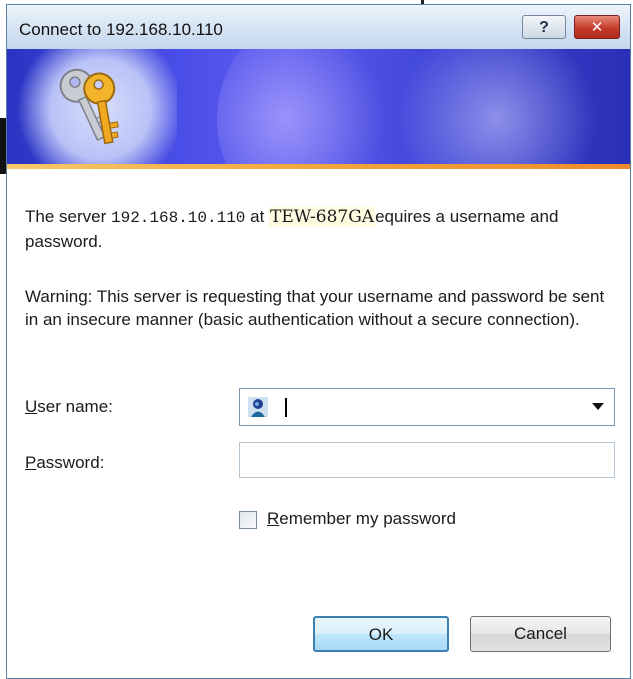 Image resolution: width=633 pixels, height=679 pixels. I want to click on remember-password-label: Remember my password, so click(361, 519).